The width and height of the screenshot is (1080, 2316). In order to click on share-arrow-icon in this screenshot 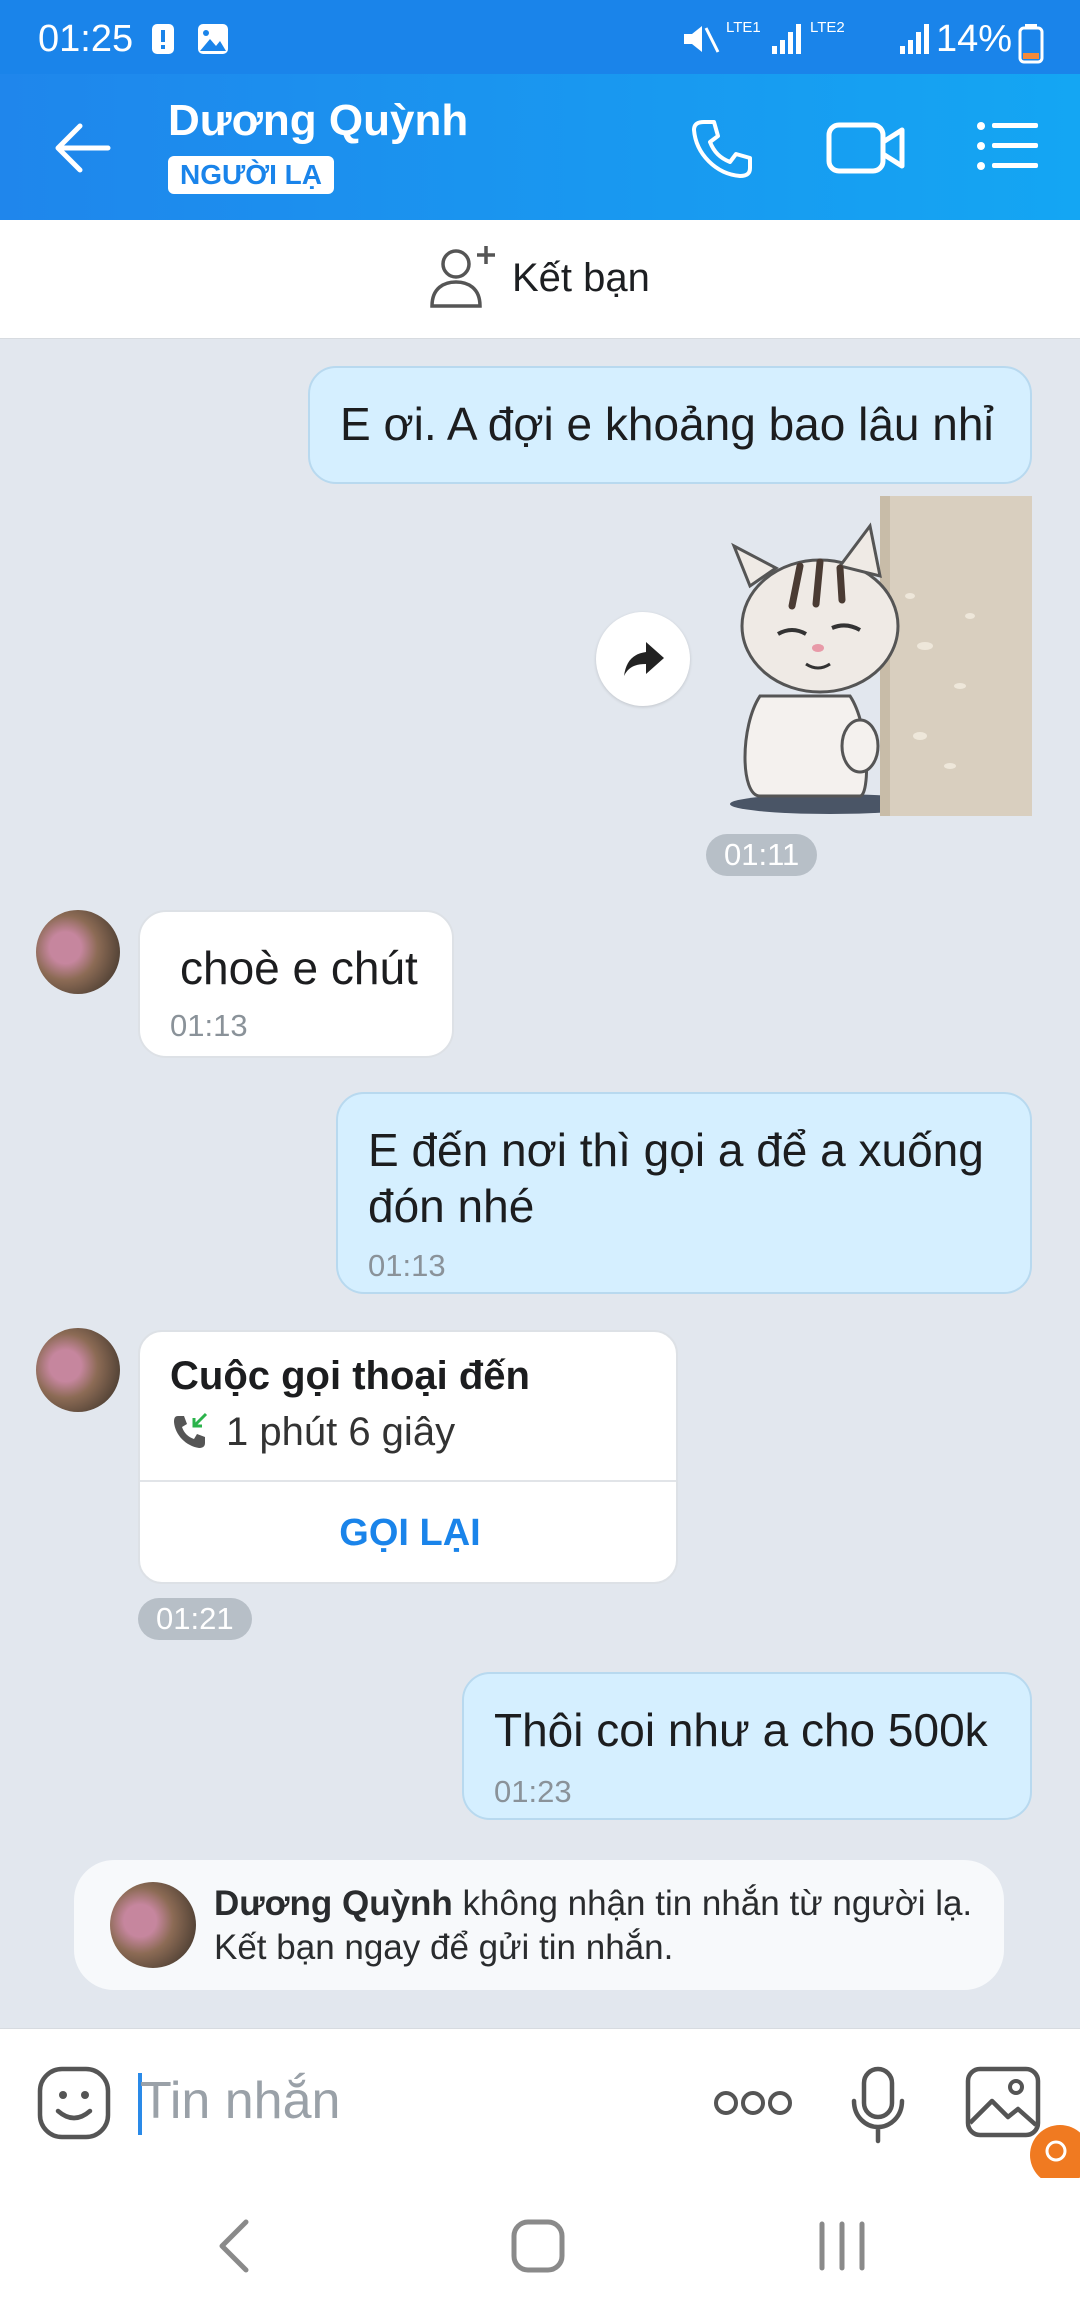, I will do `click(644, 659)`.